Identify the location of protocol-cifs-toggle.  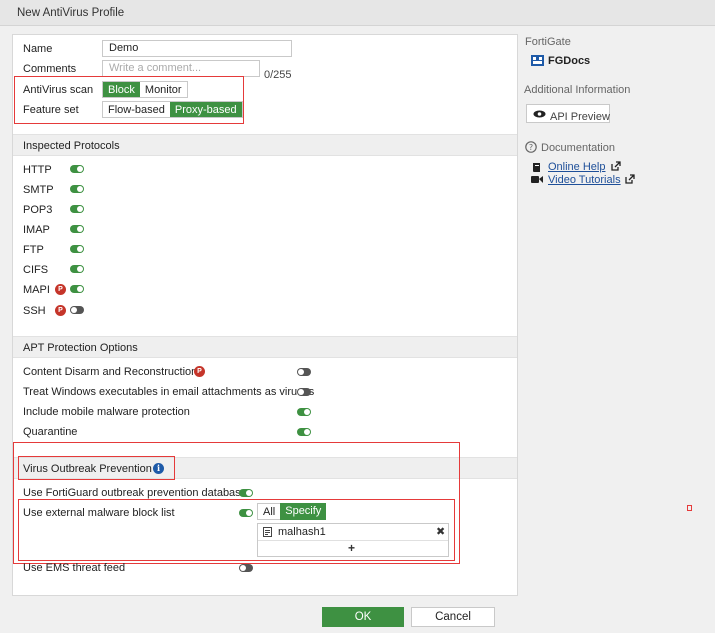
(77, 269).